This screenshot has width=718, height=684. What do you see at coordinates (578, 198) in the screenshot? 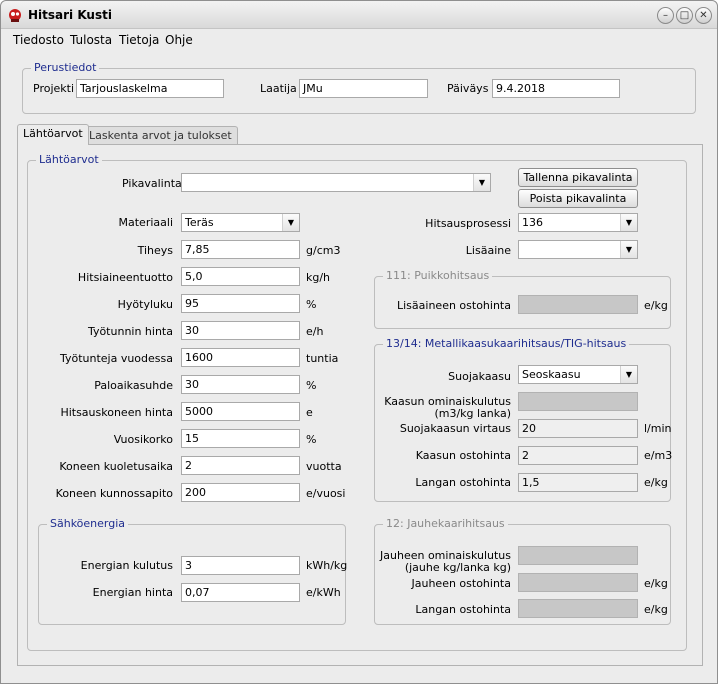
I see `delete-preset-button: Poista pikavalinta` at bounding box center [578, 198].